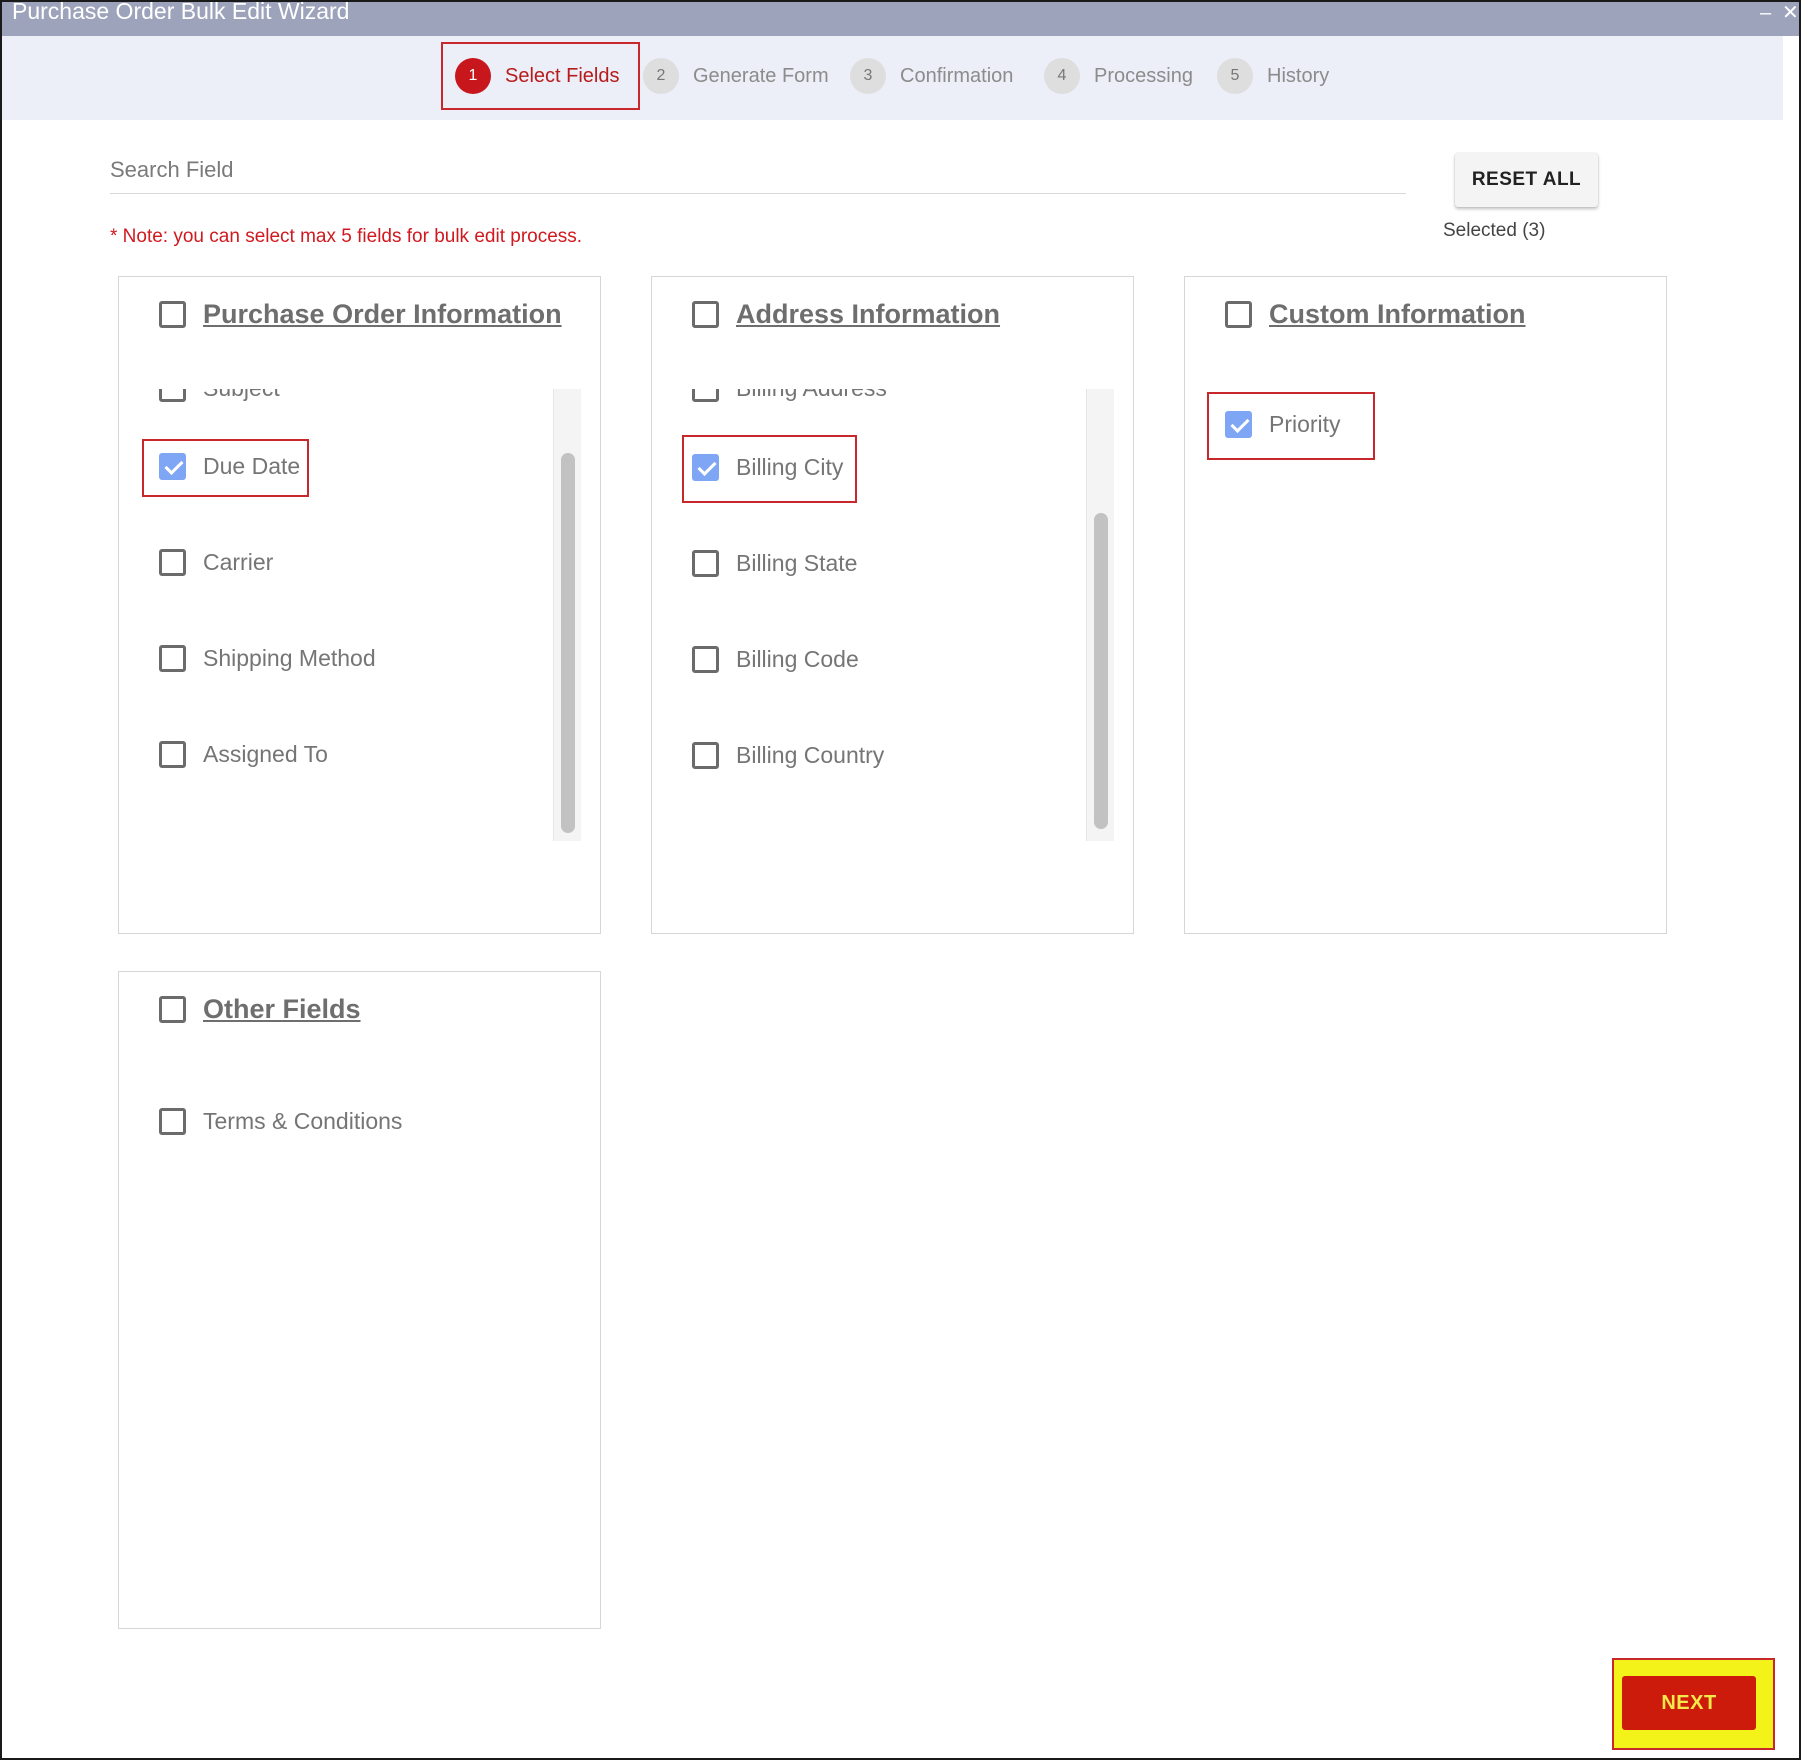 This screenshot has height=1760, width=1801. What do you see at coordinates (1689, 1703) in the screenshot?
I see `next-button: NEXT` at bounding box center [1689, 1703].